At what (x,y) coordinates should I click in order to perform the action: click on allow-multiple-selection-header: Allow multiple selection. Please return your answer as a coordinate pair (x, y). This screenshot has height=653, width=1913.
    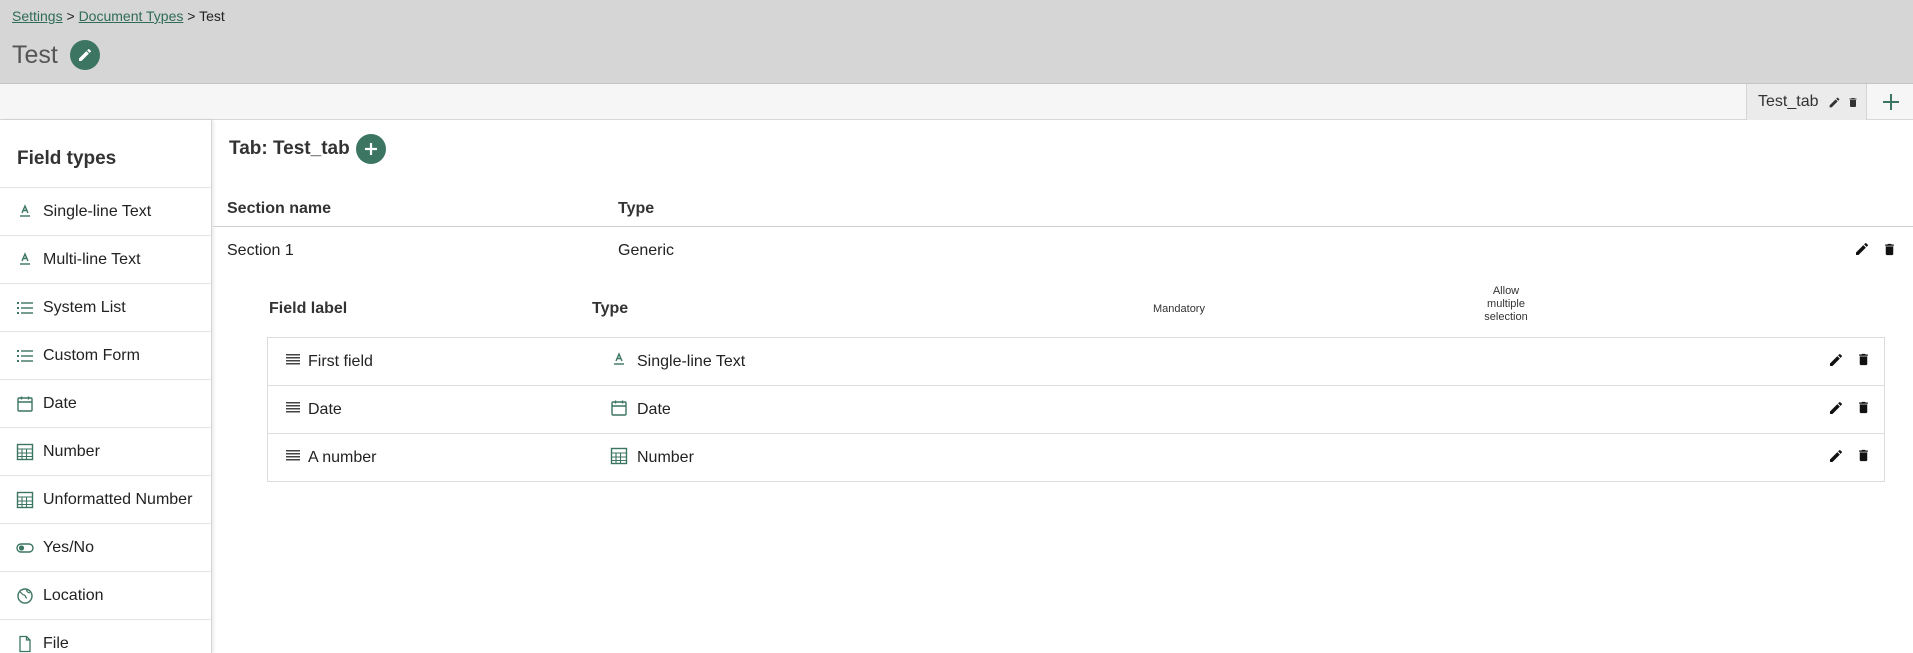
    Looking at the image, I should click on (1506, 304).